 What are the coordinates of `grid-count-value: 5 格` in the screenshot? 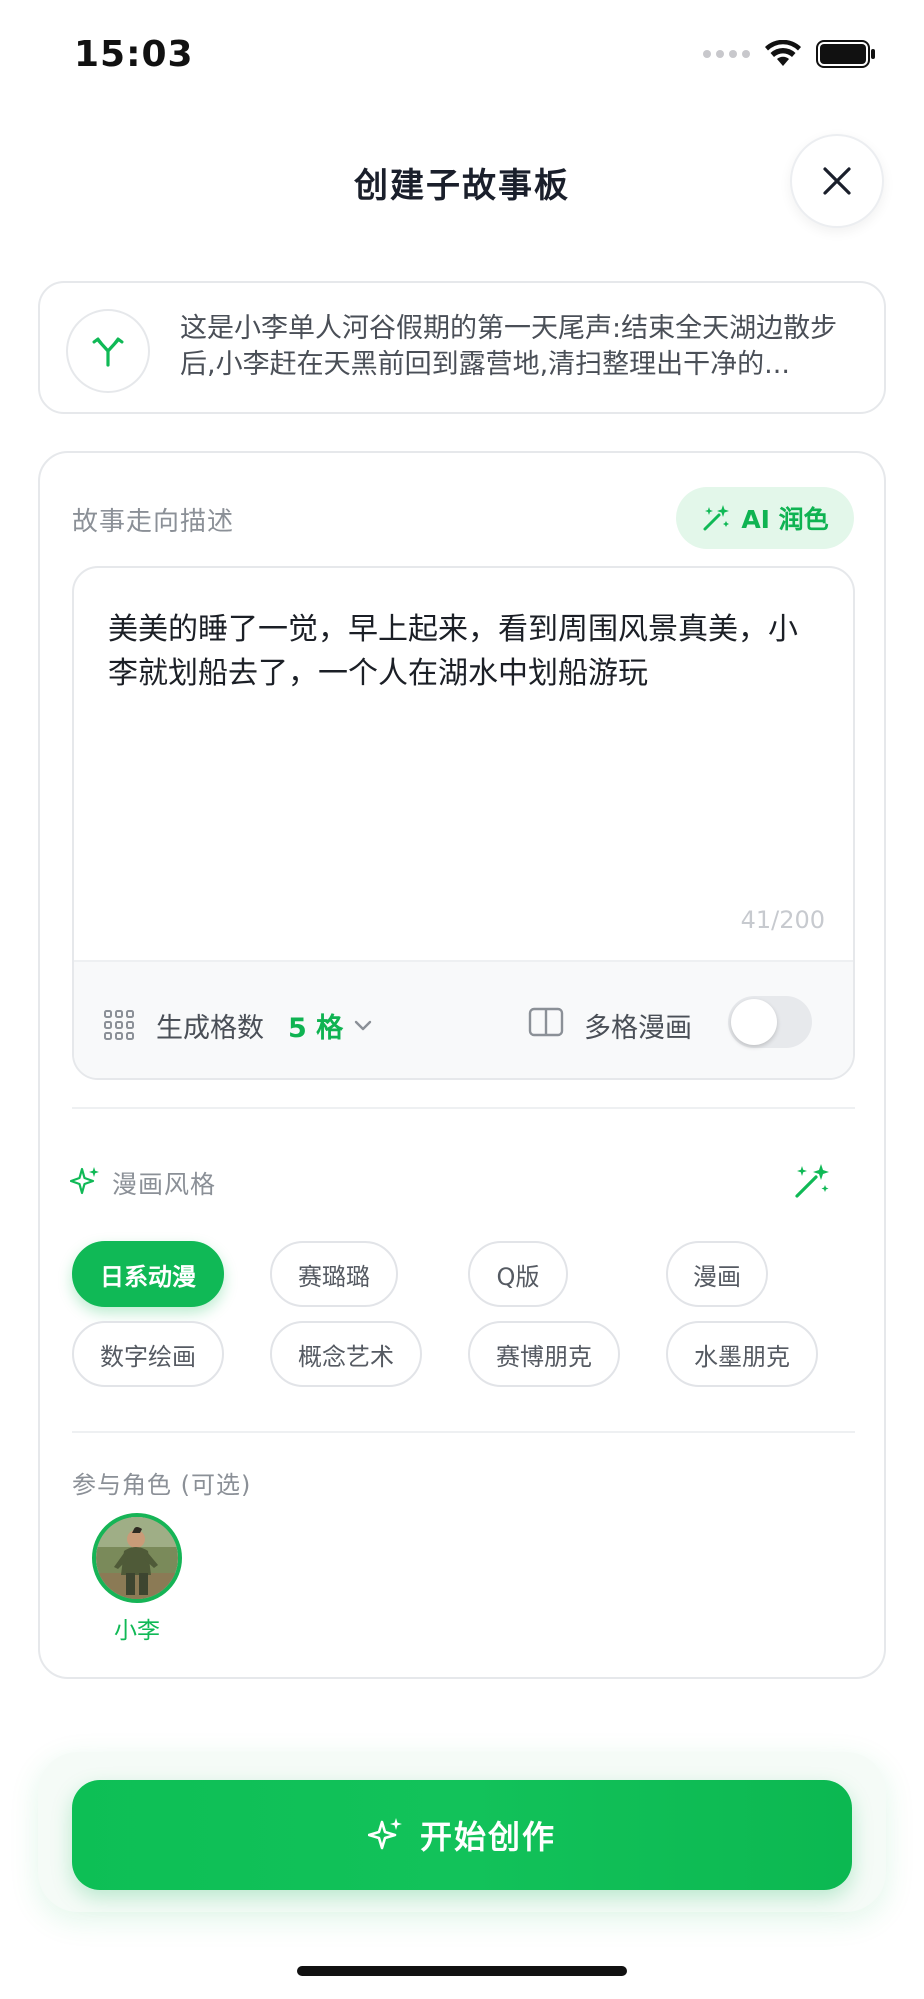 It's located at (316, 1028).